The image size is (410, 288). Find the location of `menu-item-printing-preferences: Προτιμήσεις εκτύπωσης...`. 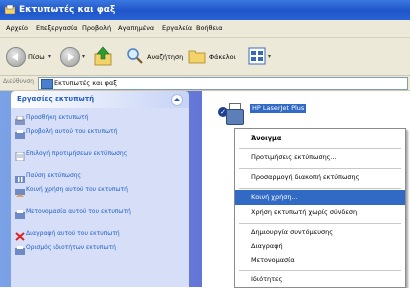

menu-item-printing-preferences: Προτιμήσεις εκτύπωσης... is located at coordinates (320, 157).